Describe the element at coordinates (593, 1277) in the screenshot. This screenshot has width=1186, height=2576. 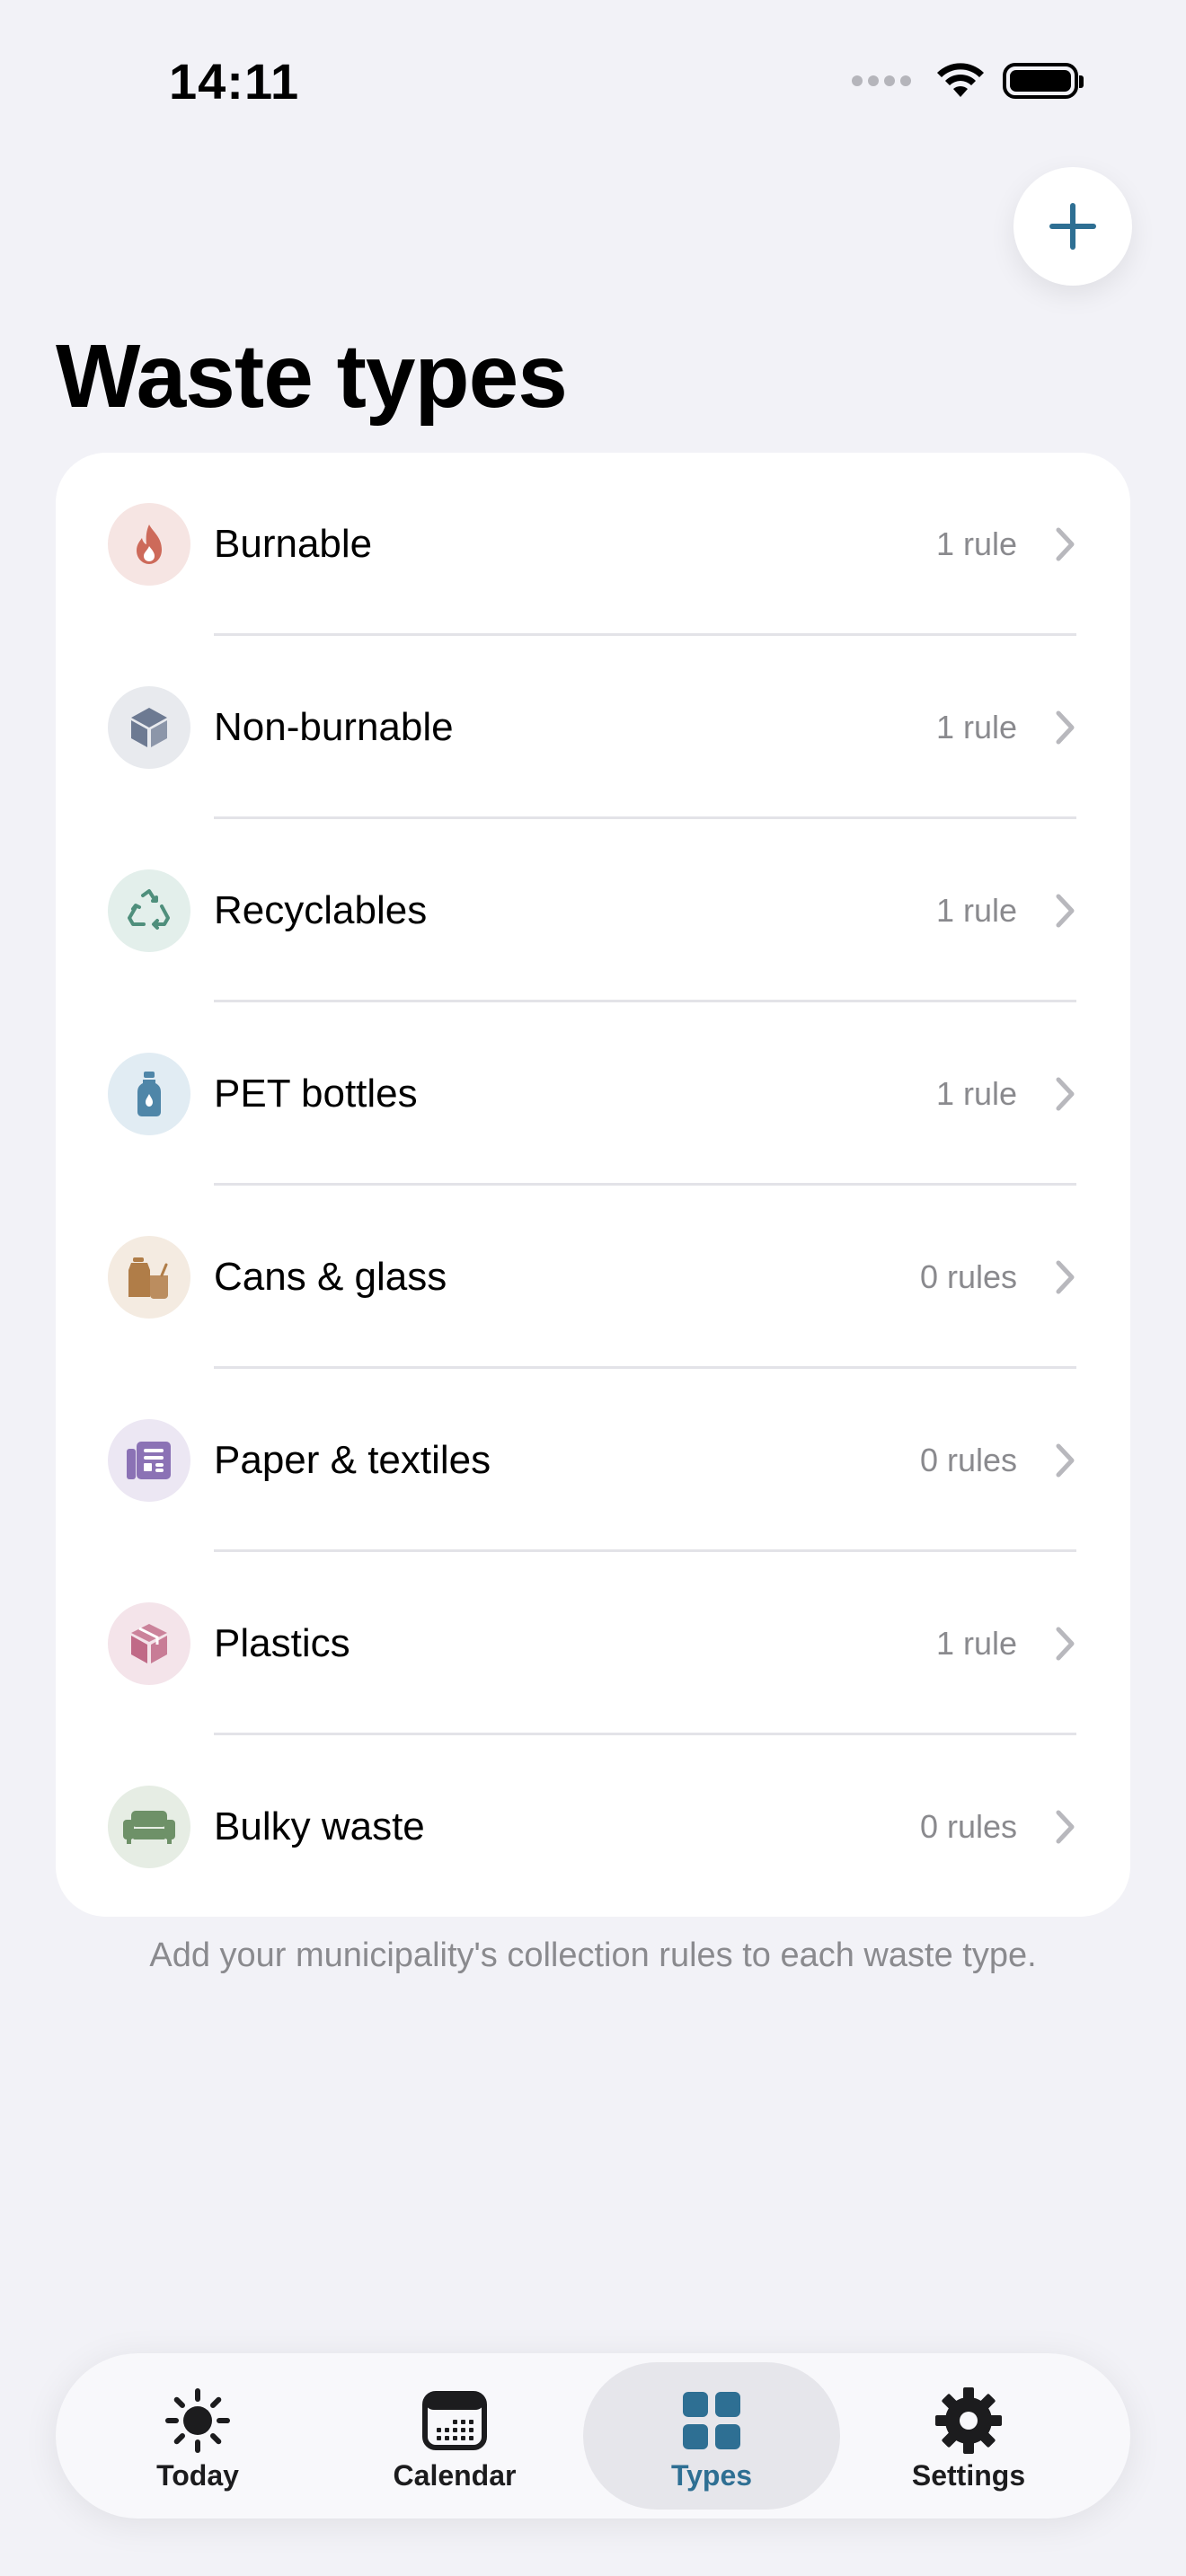
I see `waste-type-row-cans-glass: Cans & glass 0 rules` at that location.